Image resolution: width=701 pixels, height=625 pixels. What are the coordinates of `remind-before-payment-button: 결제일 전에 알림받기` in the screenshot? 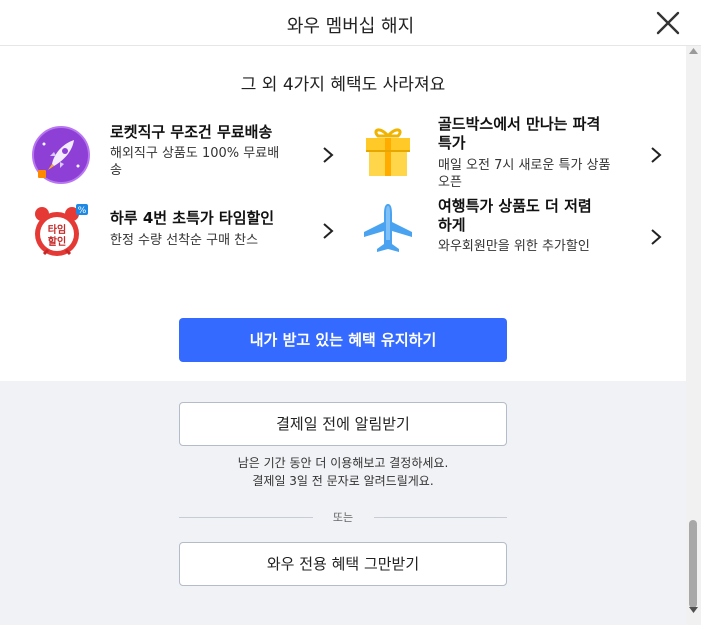 It's located at (343, 424).